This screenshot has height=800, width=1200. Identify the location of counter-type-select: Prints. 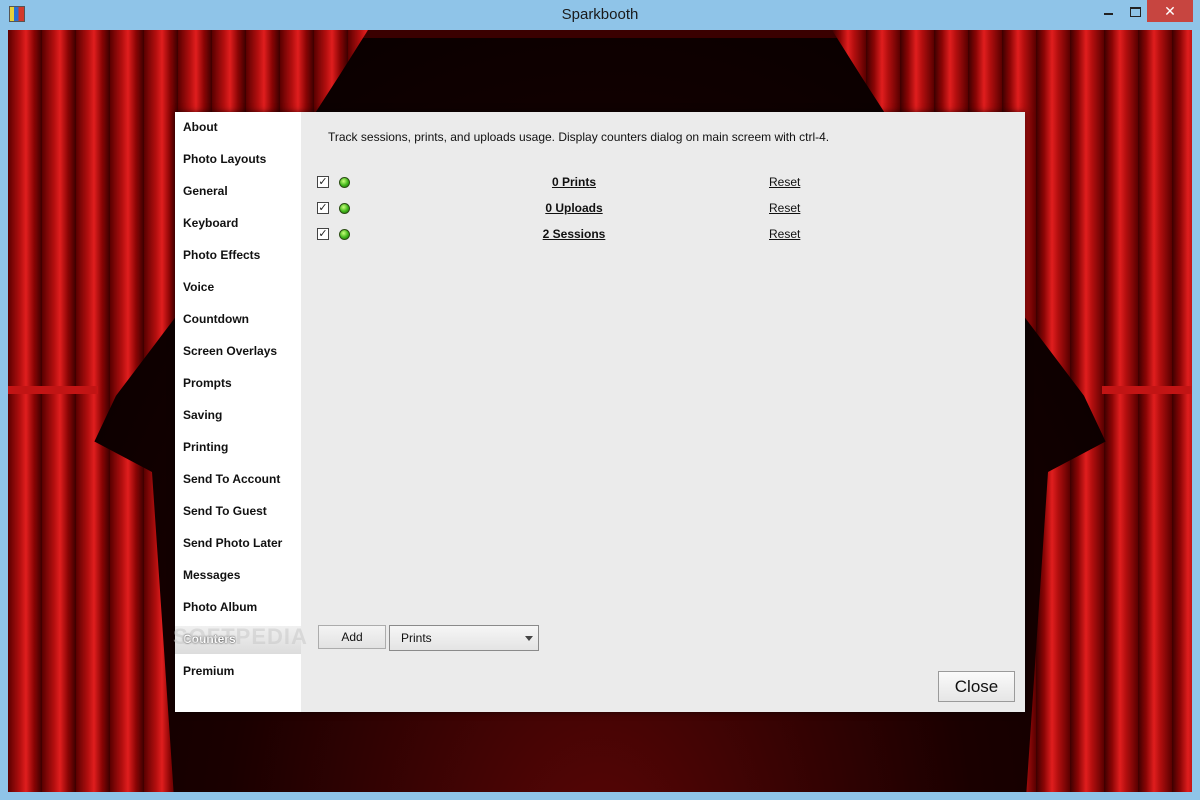
(464, 638).